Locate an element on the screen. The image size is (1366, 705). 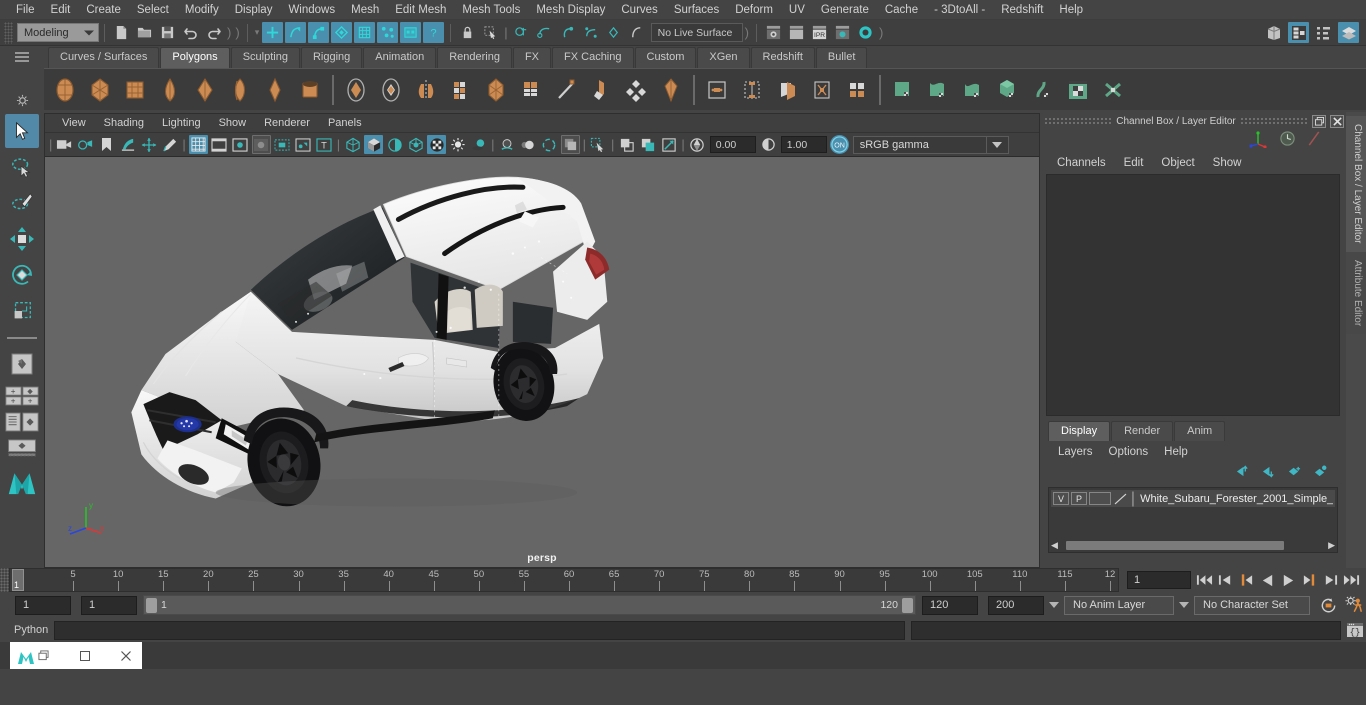
lock-icon is located at coordinates (467, 32).